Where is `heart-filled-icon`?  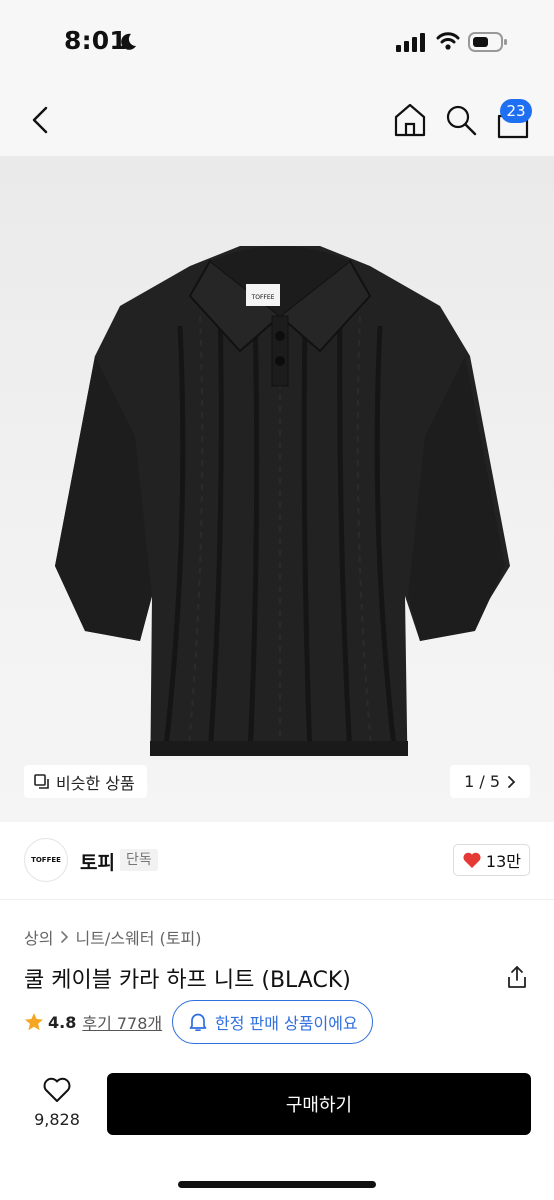 heart-filled-icon is located at coordinates (472, 860).